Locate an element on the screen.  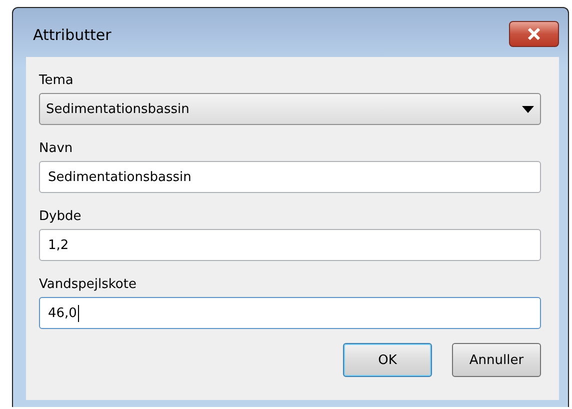
field-label: Dybde is located at coordinates (60, 217).